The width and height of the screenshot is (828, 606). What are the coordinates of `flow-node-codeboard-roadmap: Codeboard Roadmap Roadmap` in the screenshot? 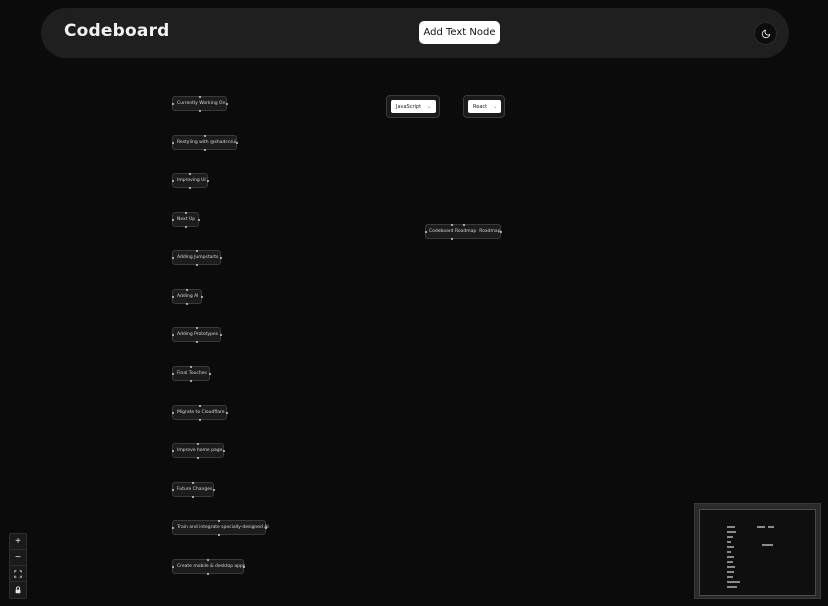 It's located at (463, 231).